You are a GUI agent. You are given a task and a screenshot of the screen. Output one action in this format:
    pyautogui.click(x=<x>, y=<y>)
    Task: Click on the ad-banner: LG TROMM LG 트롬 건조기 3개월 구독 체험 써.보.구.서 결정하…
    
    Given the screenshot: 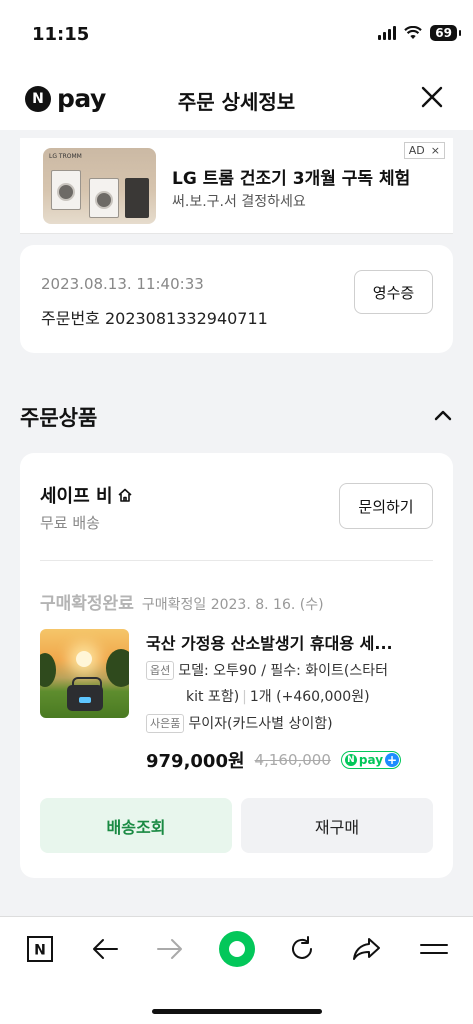 What is the action you would take?
    pyautogui.click(x=236, y=186)
    